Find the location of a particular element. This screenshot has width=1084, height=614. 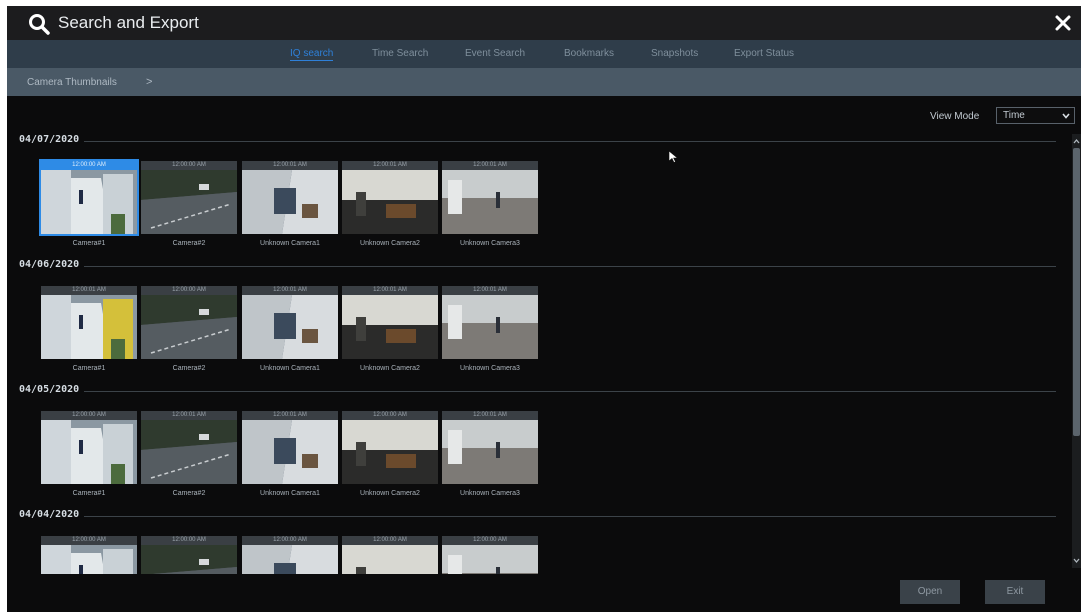

search-icon is located at coordinates (39, 24).